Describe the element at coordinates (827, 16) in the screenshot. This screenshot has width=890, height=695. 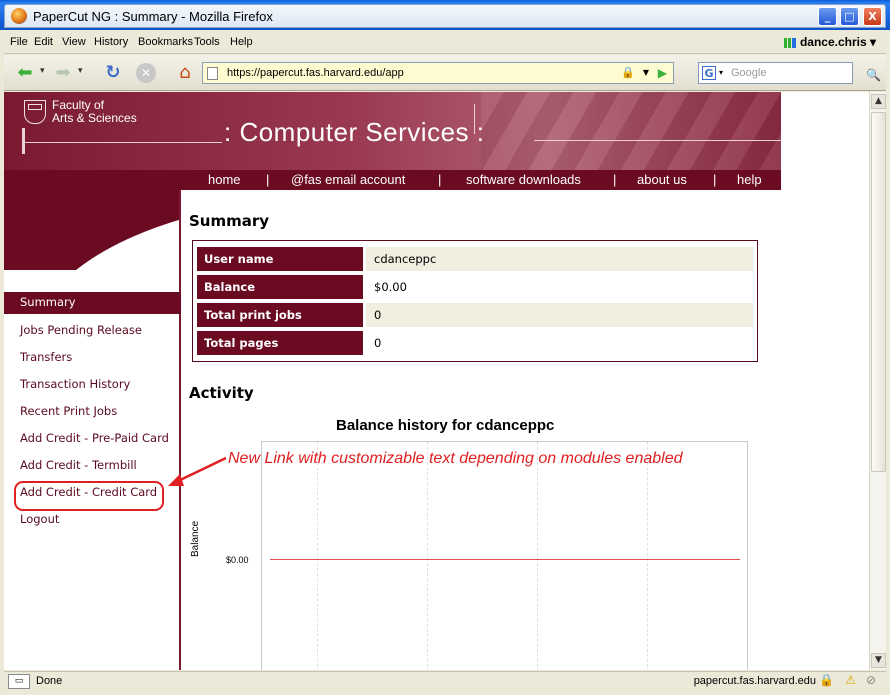
I see `minimize-button: _` at that location.